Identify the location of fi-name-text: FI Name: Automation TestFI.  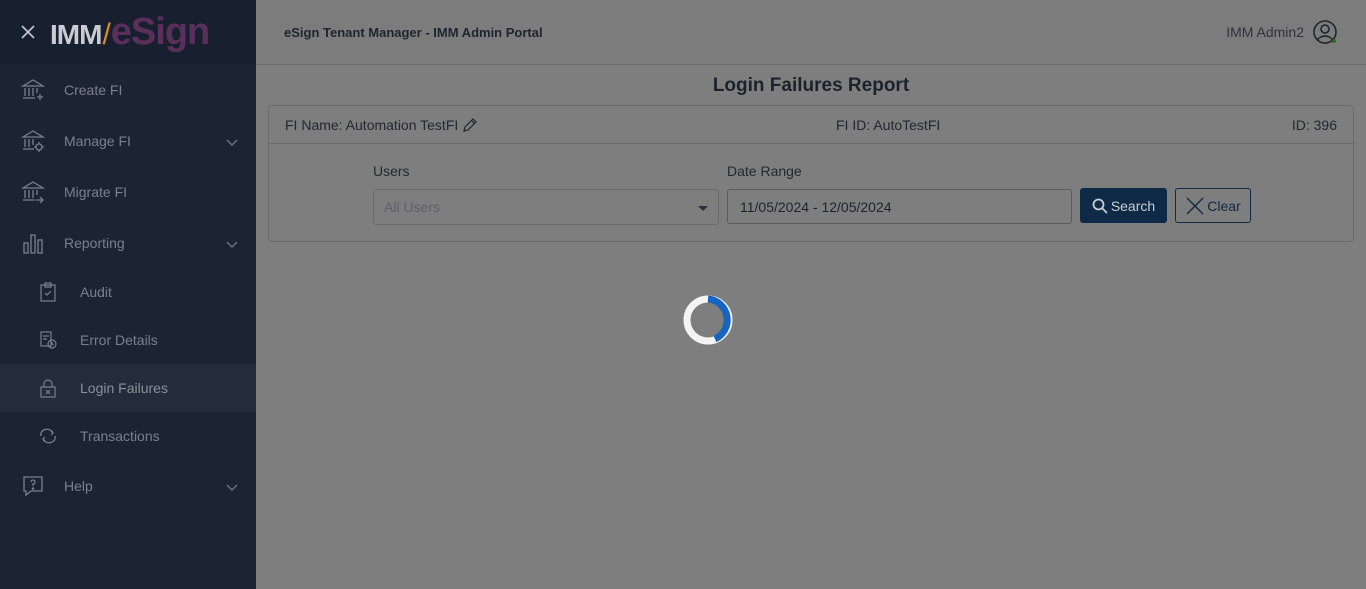
(372, 124).